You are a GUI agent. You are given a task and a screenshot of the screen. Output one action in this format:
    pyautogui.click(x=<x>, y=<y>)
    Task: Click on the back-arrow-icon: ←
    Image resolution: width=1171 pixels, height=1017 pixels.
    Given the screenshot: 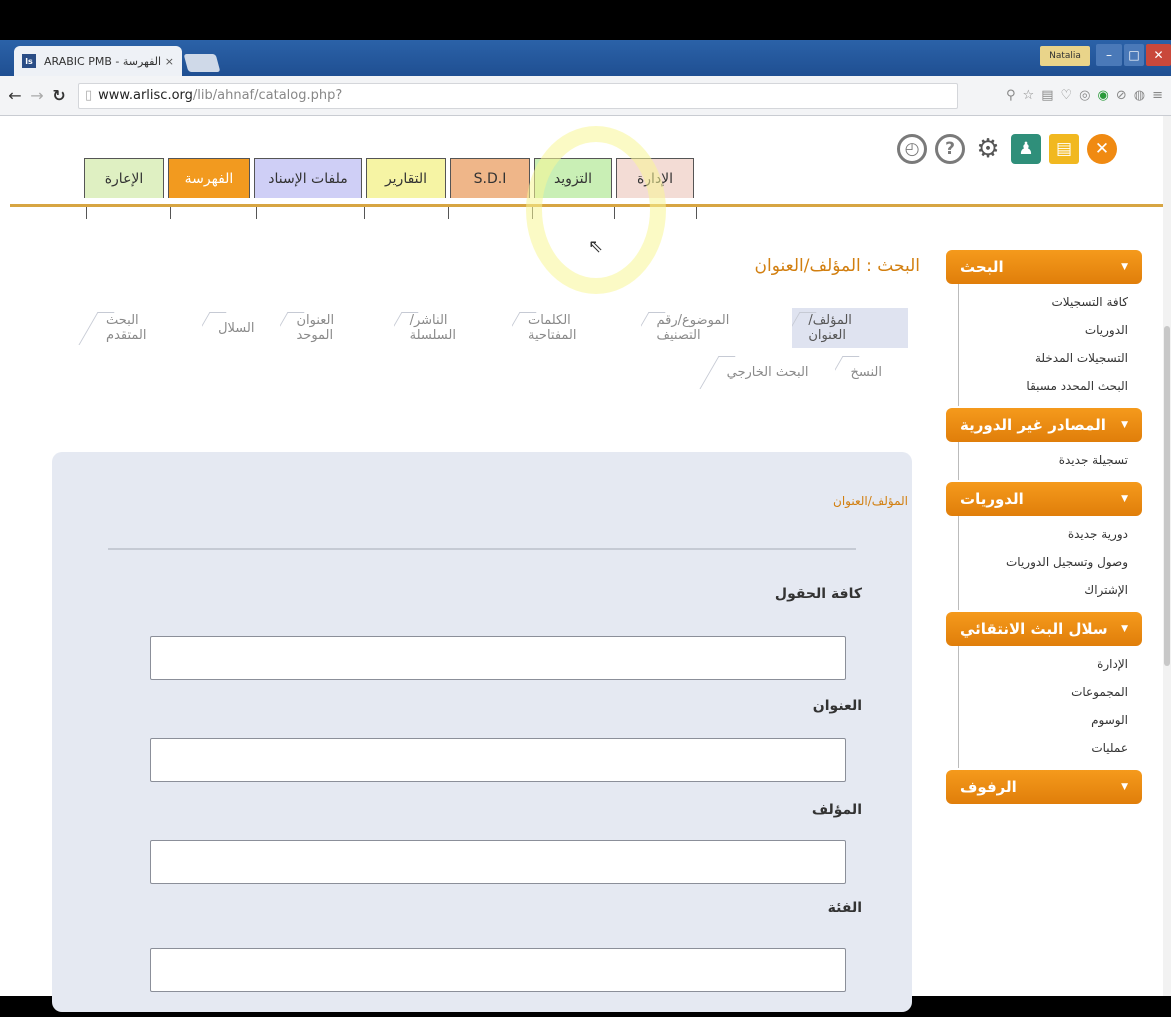 What is the action you would take?
    pyautogui.click(x=15, y=95)
    